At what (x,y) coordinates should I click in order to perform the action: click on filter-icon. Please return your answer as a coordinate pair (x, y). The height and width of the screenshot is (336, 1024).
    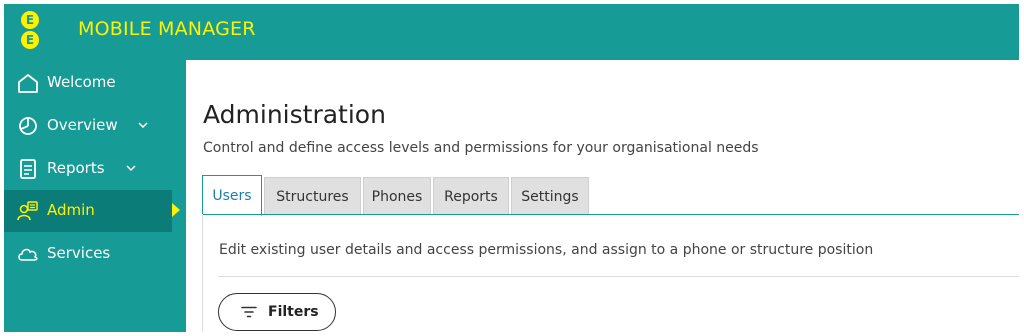
    Looking at the image, I should click on (249, 312).